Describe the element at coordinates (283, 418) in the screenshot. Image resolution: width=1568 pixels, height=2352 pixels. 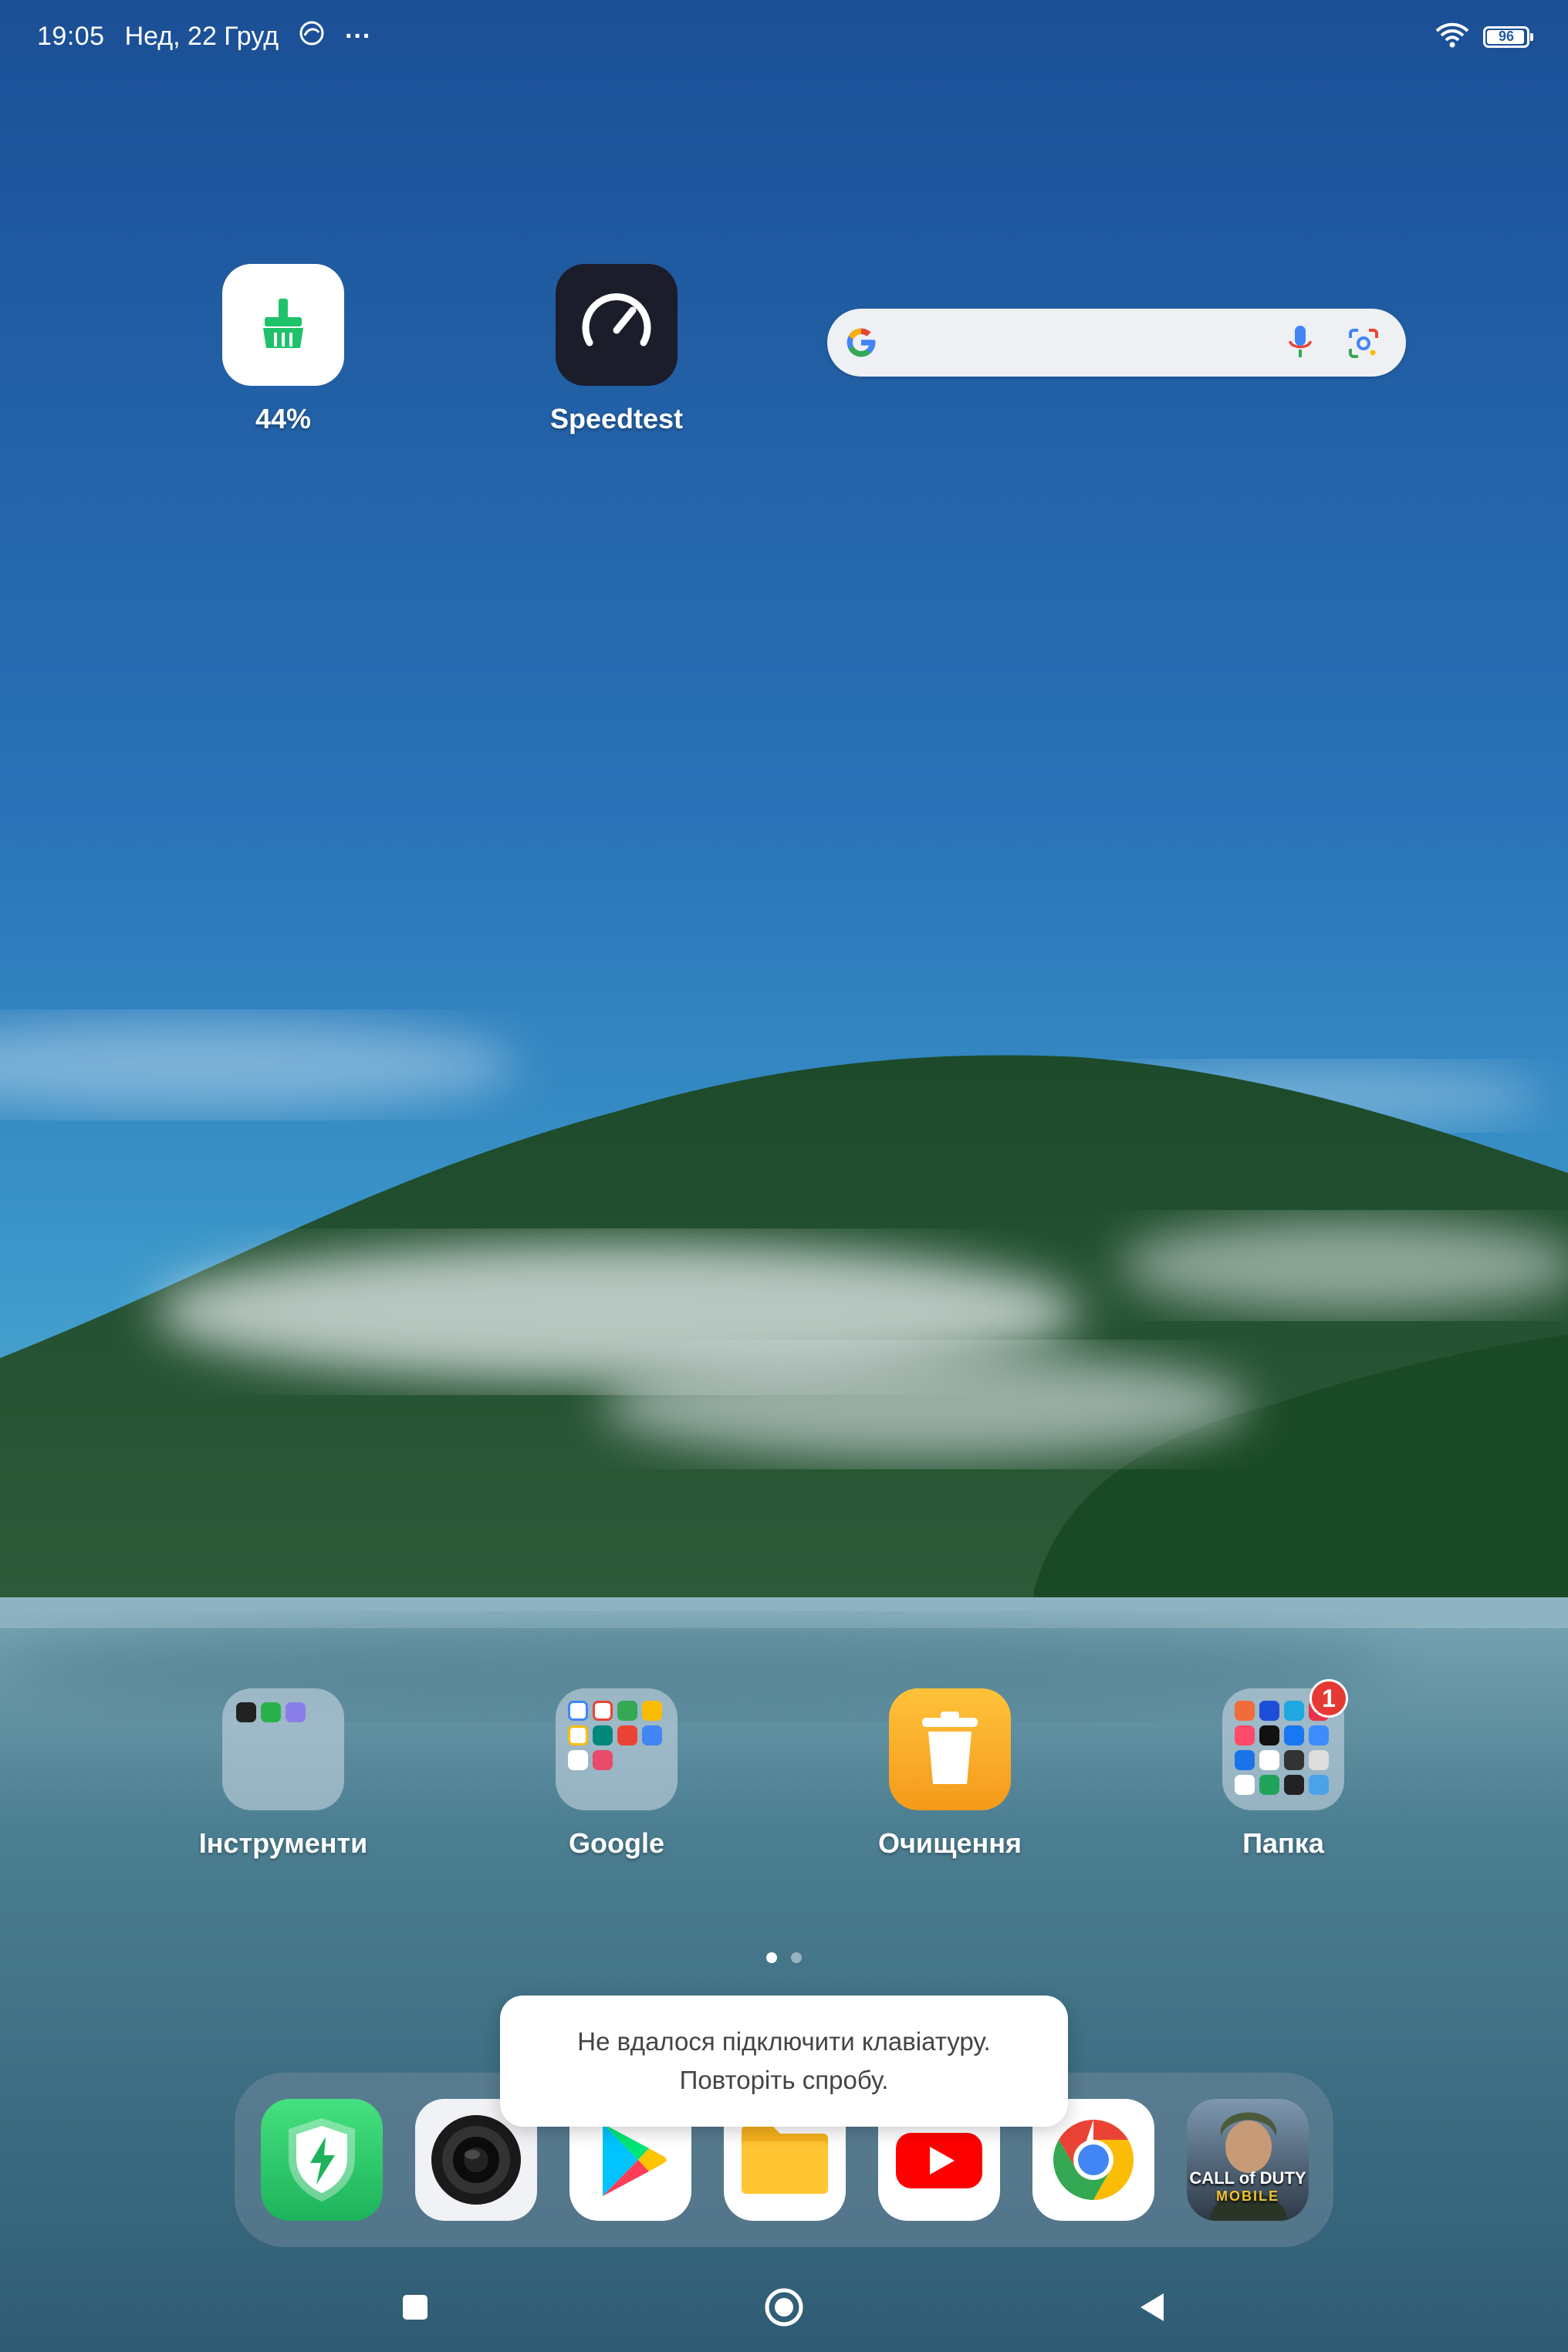
I see `app-label: 44%` at that location.